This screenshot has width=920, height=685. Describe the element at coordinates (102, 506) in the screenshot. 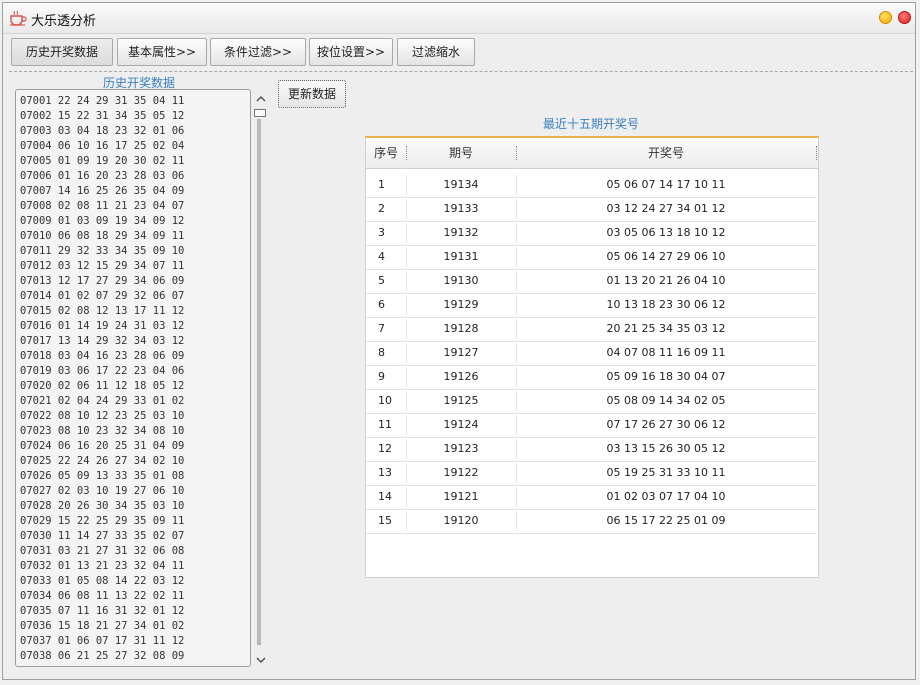

I see `history-line: 07028 20 26 30 34 35 03 10` at that location.